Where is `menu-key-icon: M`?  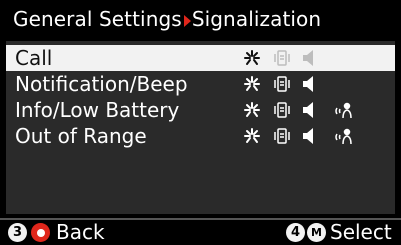 menu-key-icon: M is located at coordinates (316, 232).